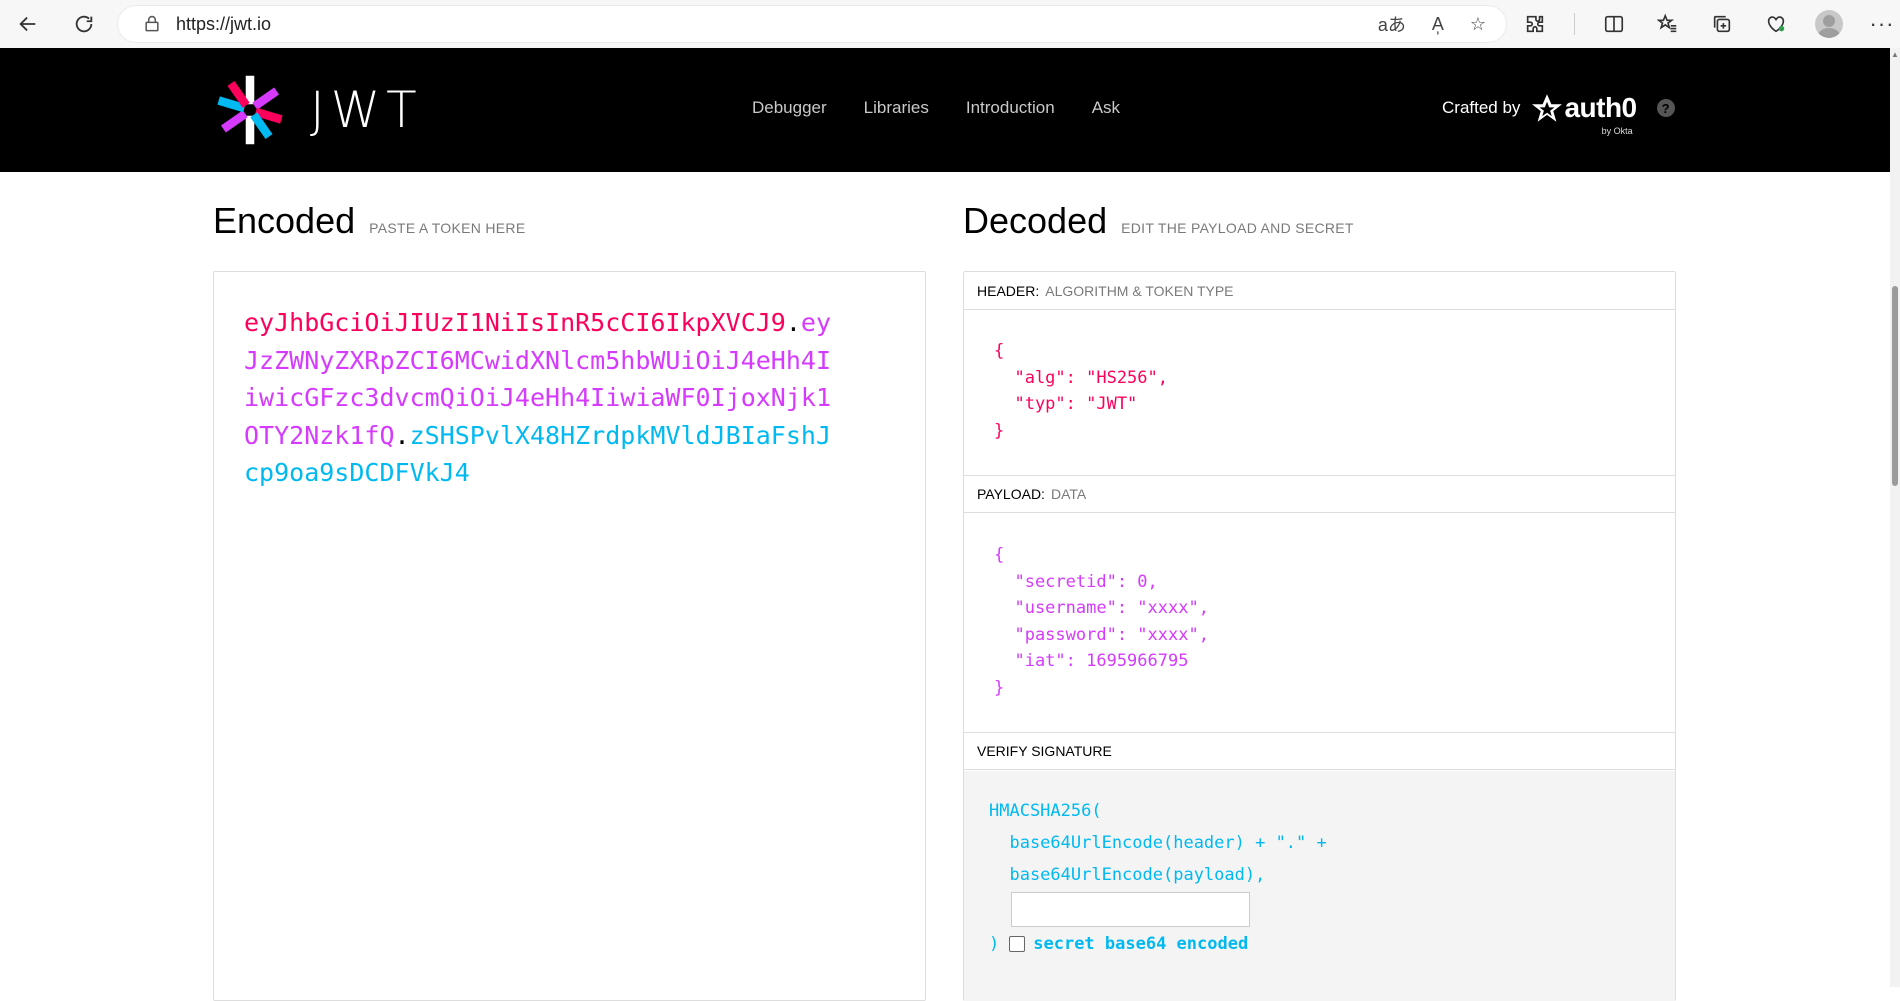  I want to click on verify-pane-title: VERIFY SIGNATURE, so click(1319, 751).